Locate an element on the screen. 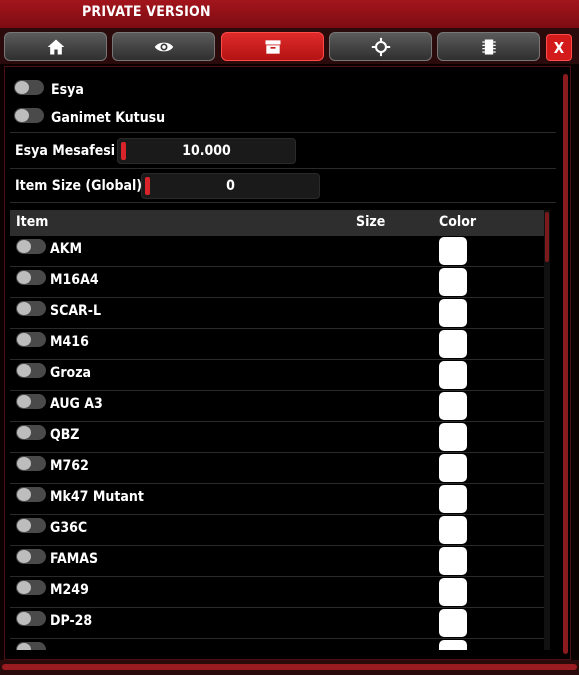  table-row: M762 is located at coordinates (277, 468).